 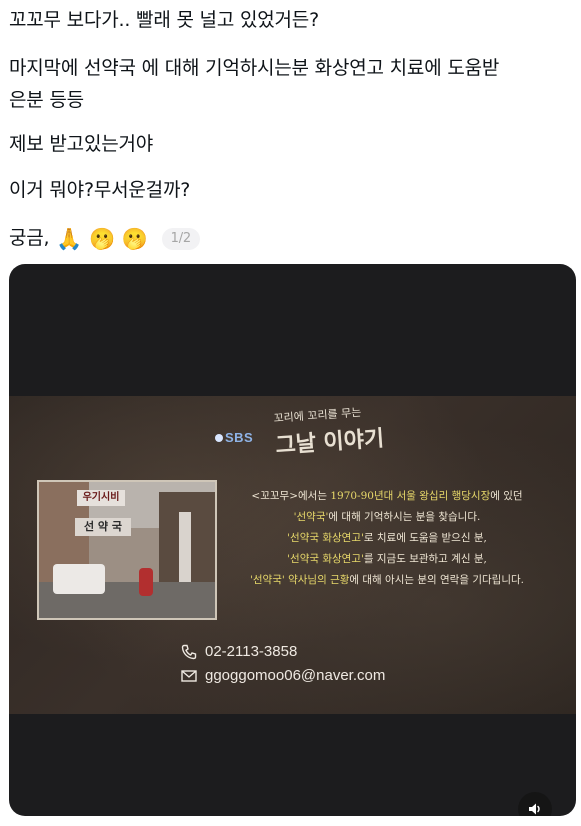 What do you see at coordinates (251, 651) in the screenshot?
I see `phone-number: 02-2113-3858` at bounding box center [251, 651].